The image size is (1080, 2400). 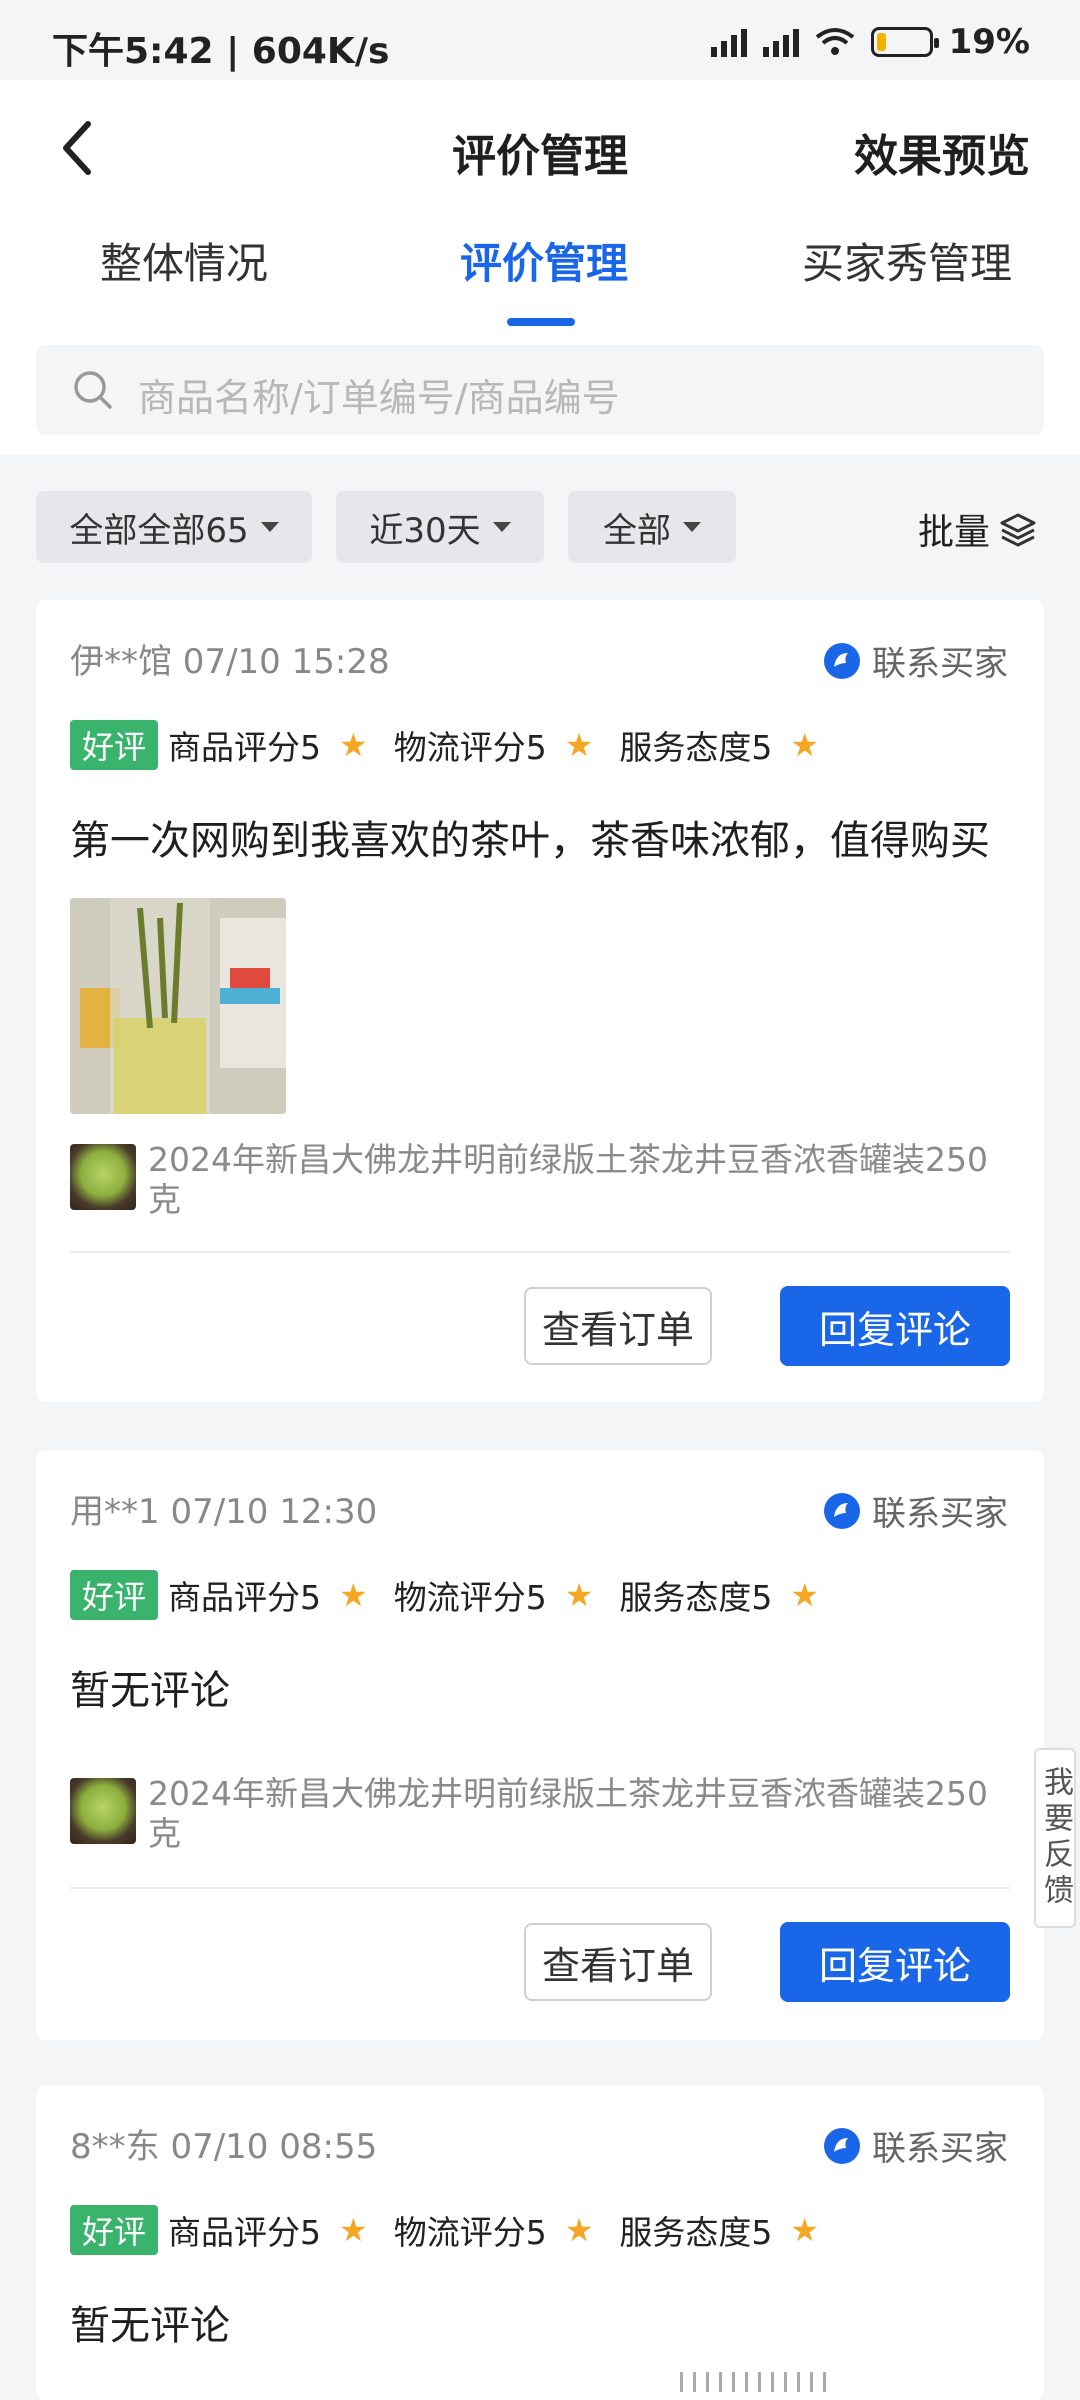 What do you see at coordinates (942, 152) in the screenshot?
I see `preview-button: 效果预览` at bounding box center [942, 152].